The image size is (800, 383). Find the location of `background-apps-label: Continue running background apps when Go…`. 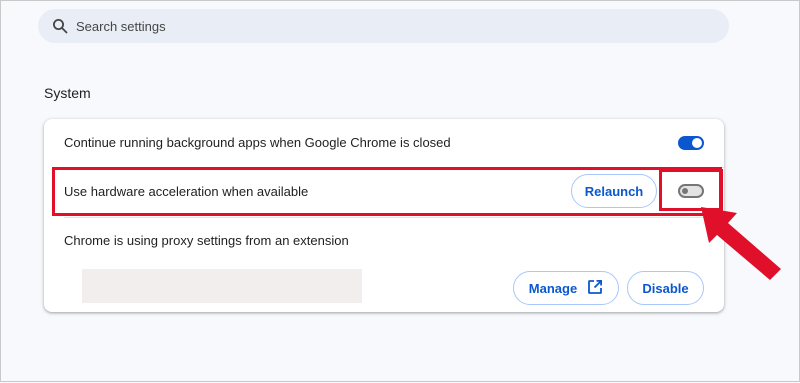

background-apps-label: Continue running background apps when Go… is located at coordinates (257, 142).